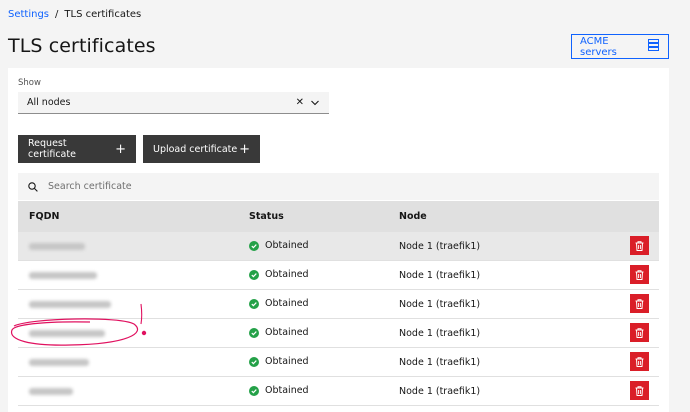 Image resolution: width=690 pixels, height=412 pixels. I want to click on upload-certificate-label: Upload certificate, so click(195, 149).